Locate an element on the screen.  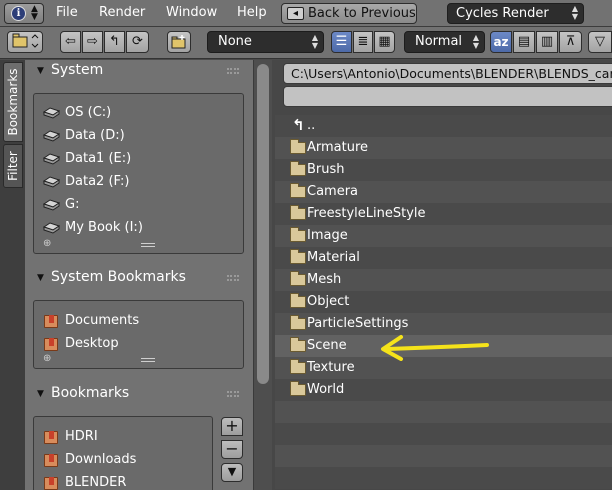
folder-row: Material is located at coordinates (443, 258).